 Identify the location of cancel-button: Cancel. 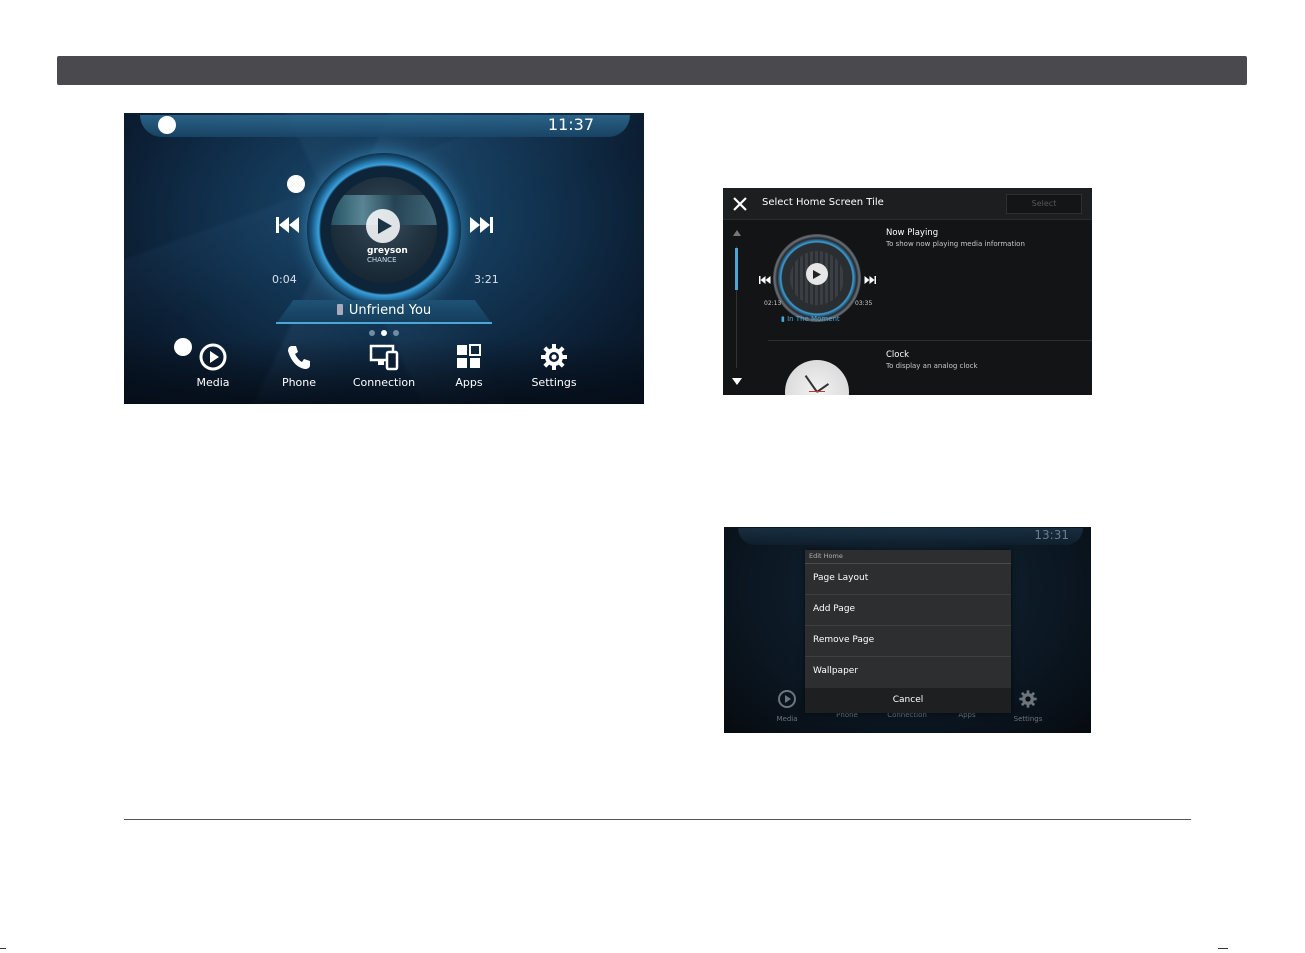
(908, 700).